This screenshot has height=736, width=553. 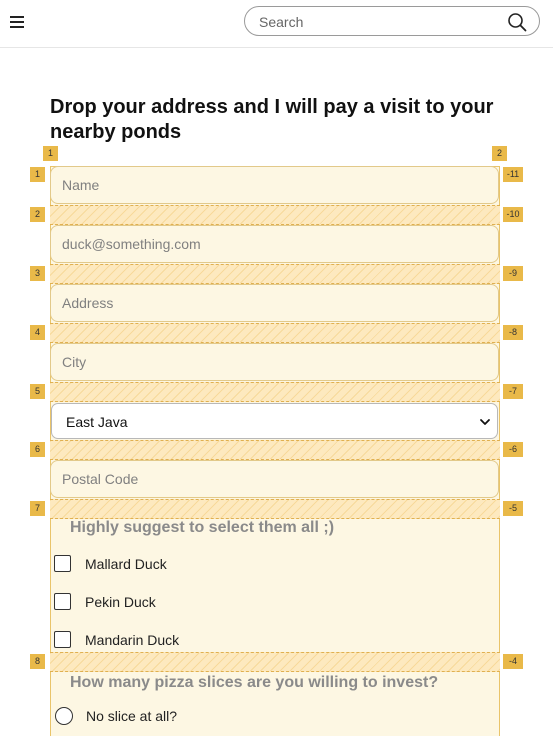 What do you see at coordinates (513, 332) in the screenshot?
I see `grid-line-tag: -8` at bounding box center [513, 332].